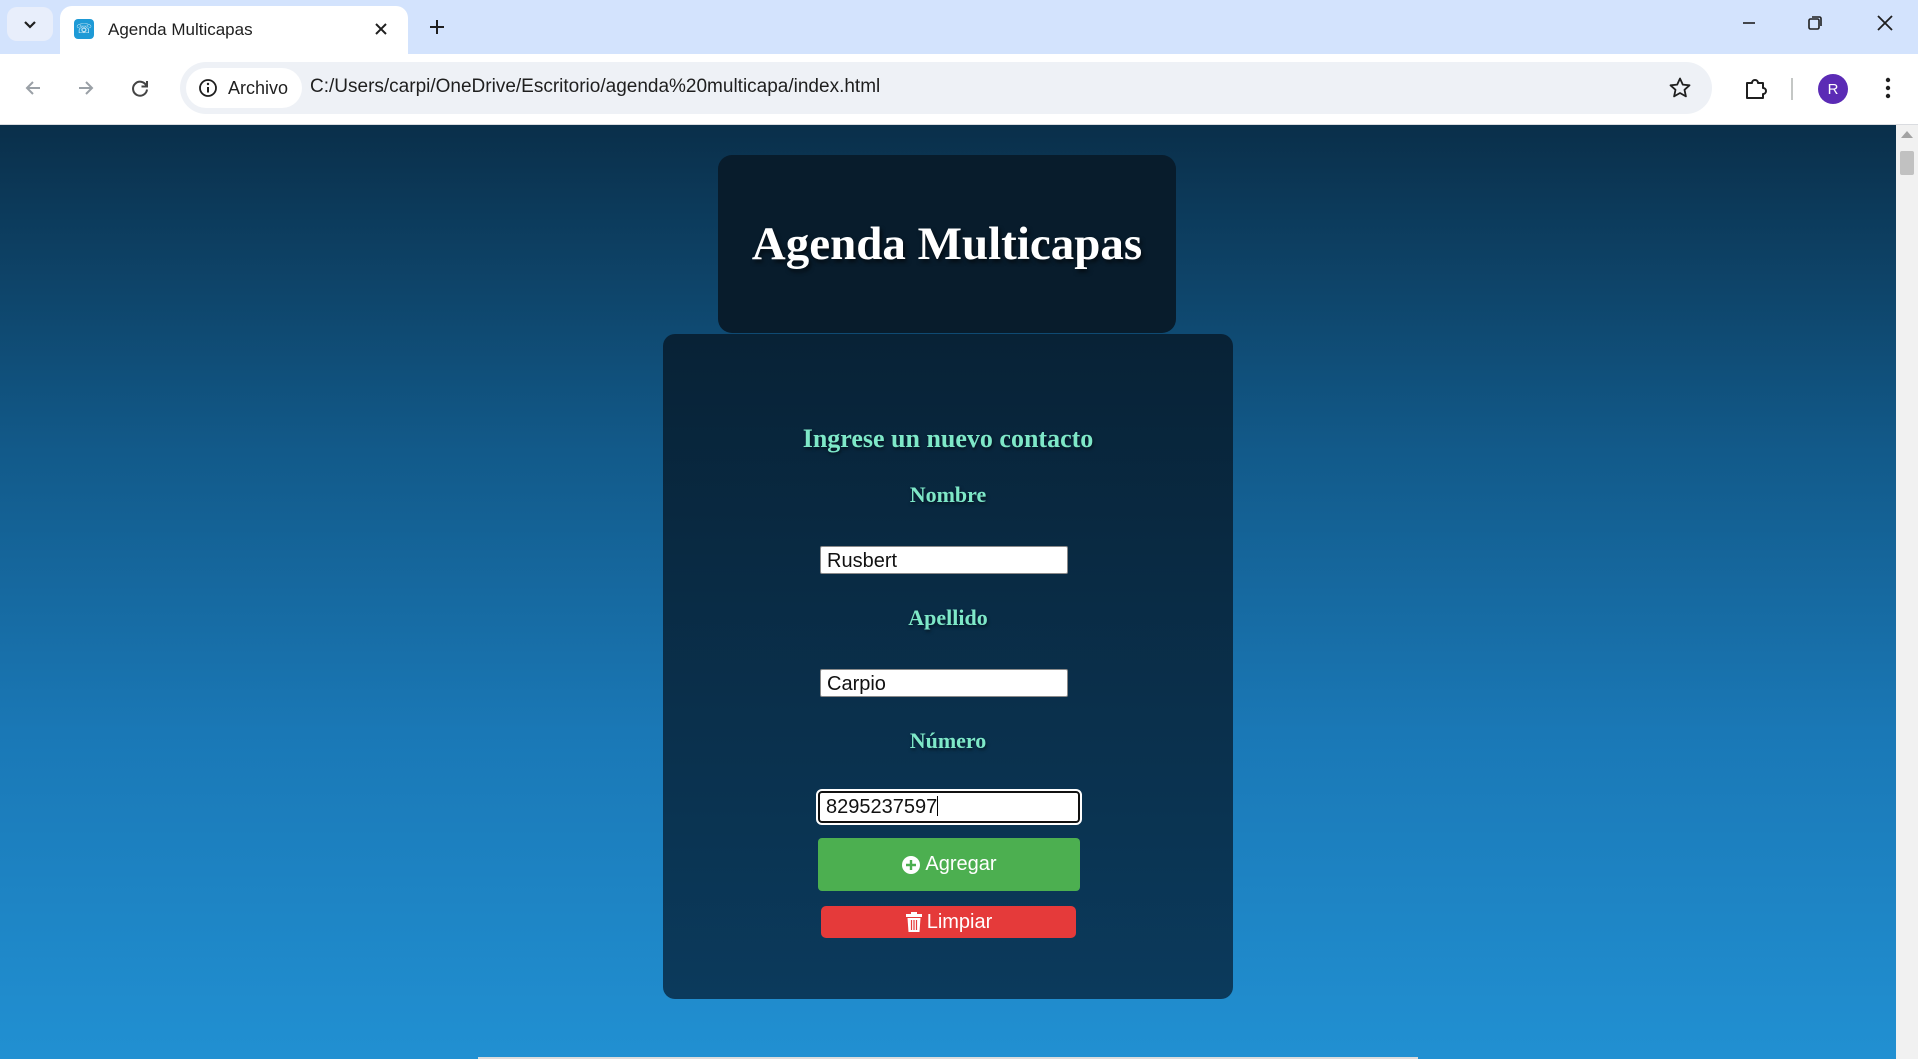 This screenshot has width=1918, height=1059. What do you see at coordinates (882, 807) in the screenshot?
I see `phone-number-value: 8295237597` at bounding box center [882, 807].